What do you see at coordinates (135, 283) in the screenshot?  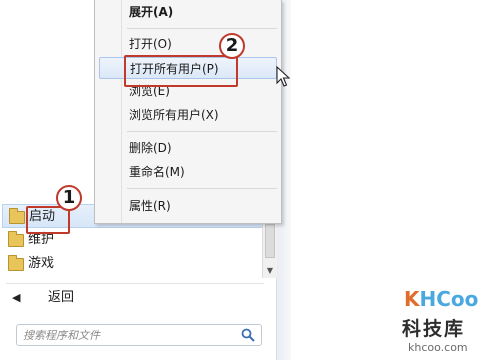 I see `divider` at bounding box center [135, 283].